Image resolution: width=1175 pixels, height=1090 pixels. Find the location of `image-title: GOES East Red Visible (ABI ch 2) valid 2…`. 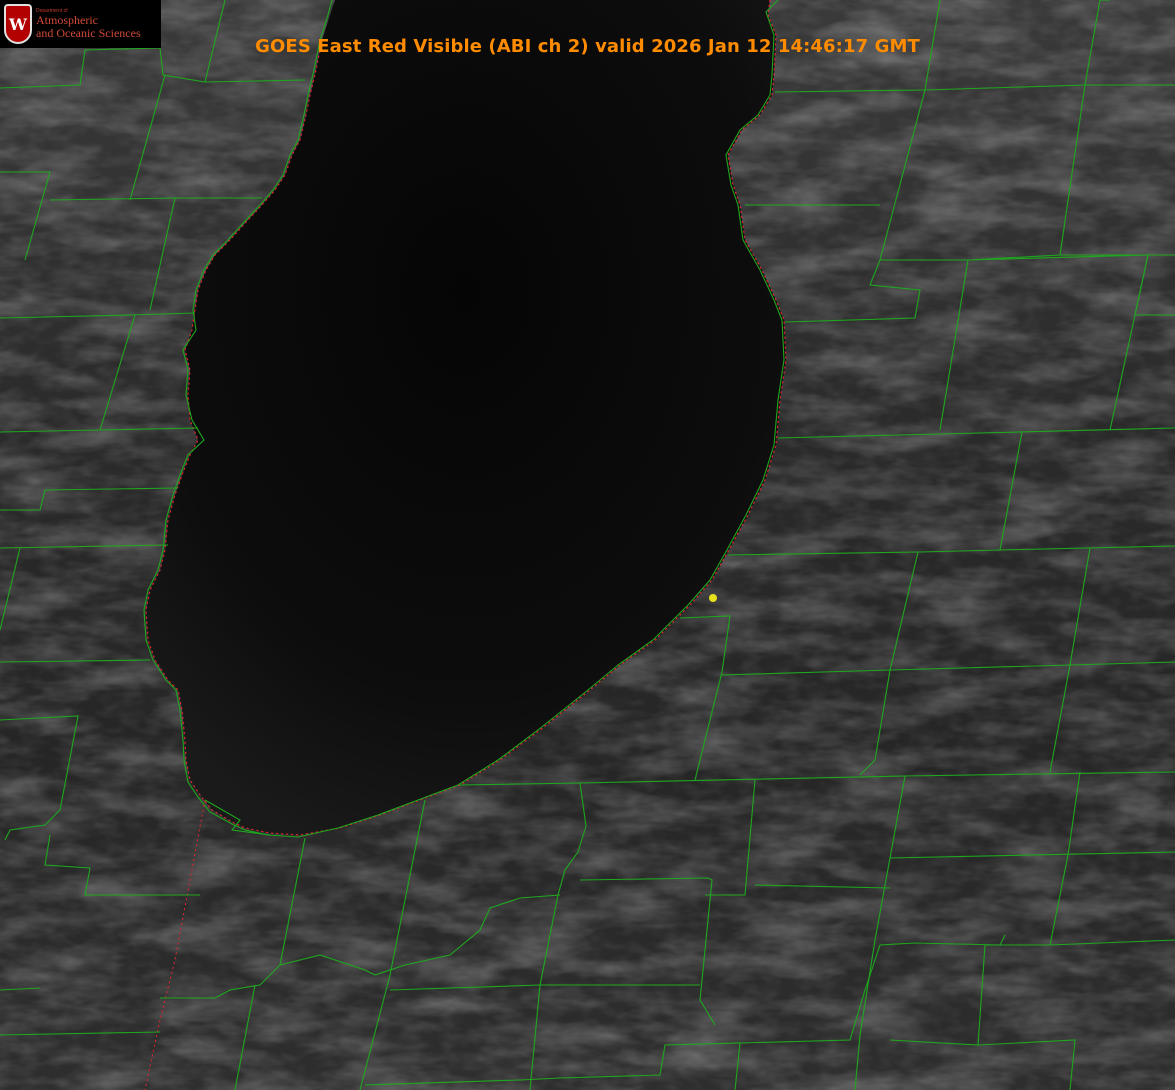

image-title: GOES East Red Visible (ABI ch 2) valid 2… is located at coordinates (587, 46).